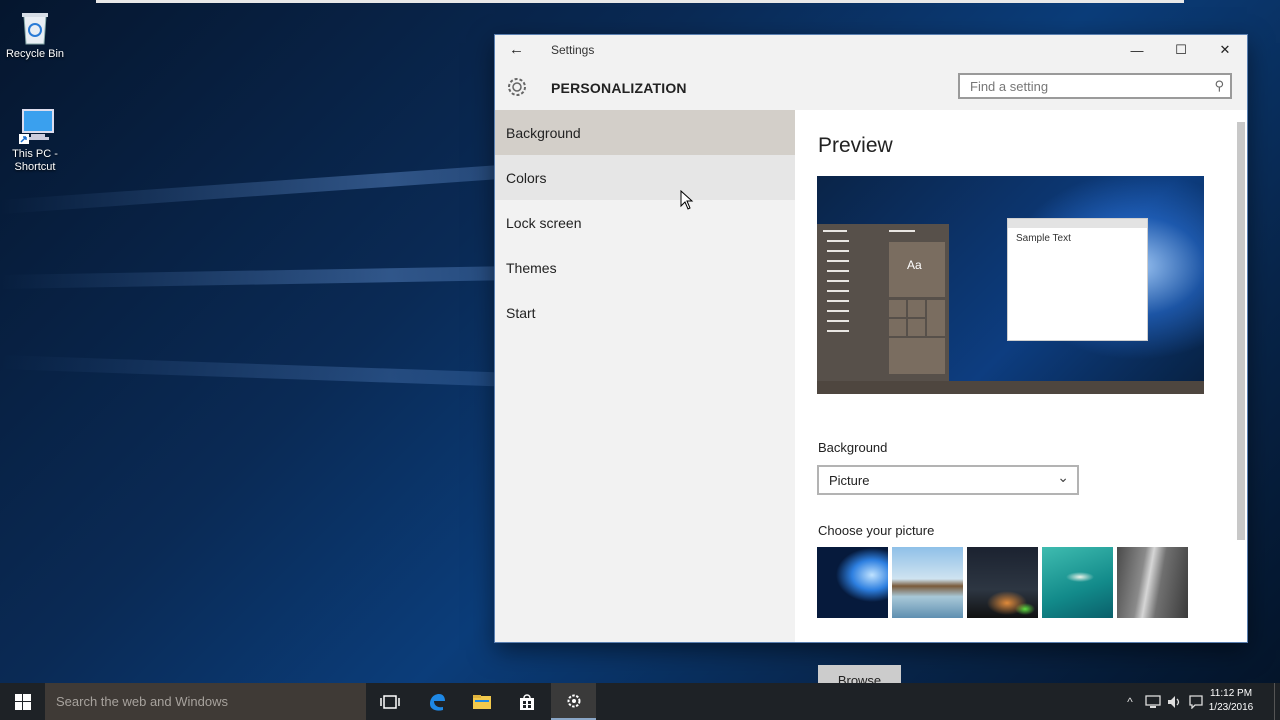 The image size is (1280, 720). I want to click on picture-thumb-windows-hero, so click(852, 582).